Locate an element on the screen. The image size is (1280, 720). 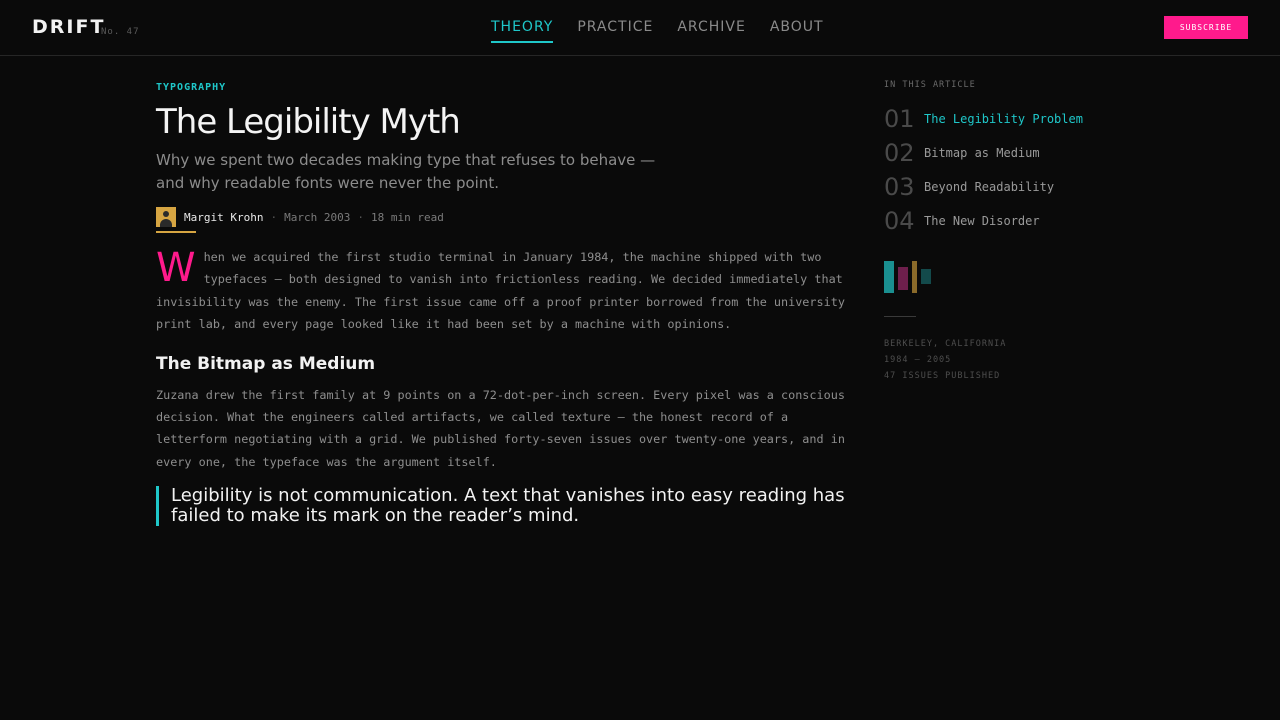
author-name: Margit Krohn is located at coordinates (223, 217).